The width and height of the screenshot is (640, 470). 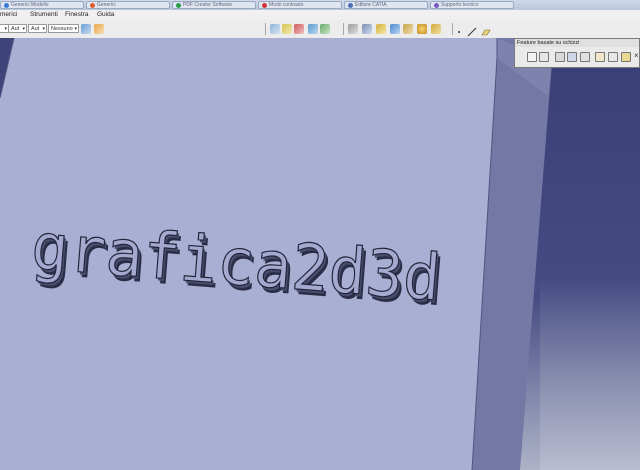 I want to click on taskbar-tab-label: PDF Creator Software, so click(x=208, y=5).